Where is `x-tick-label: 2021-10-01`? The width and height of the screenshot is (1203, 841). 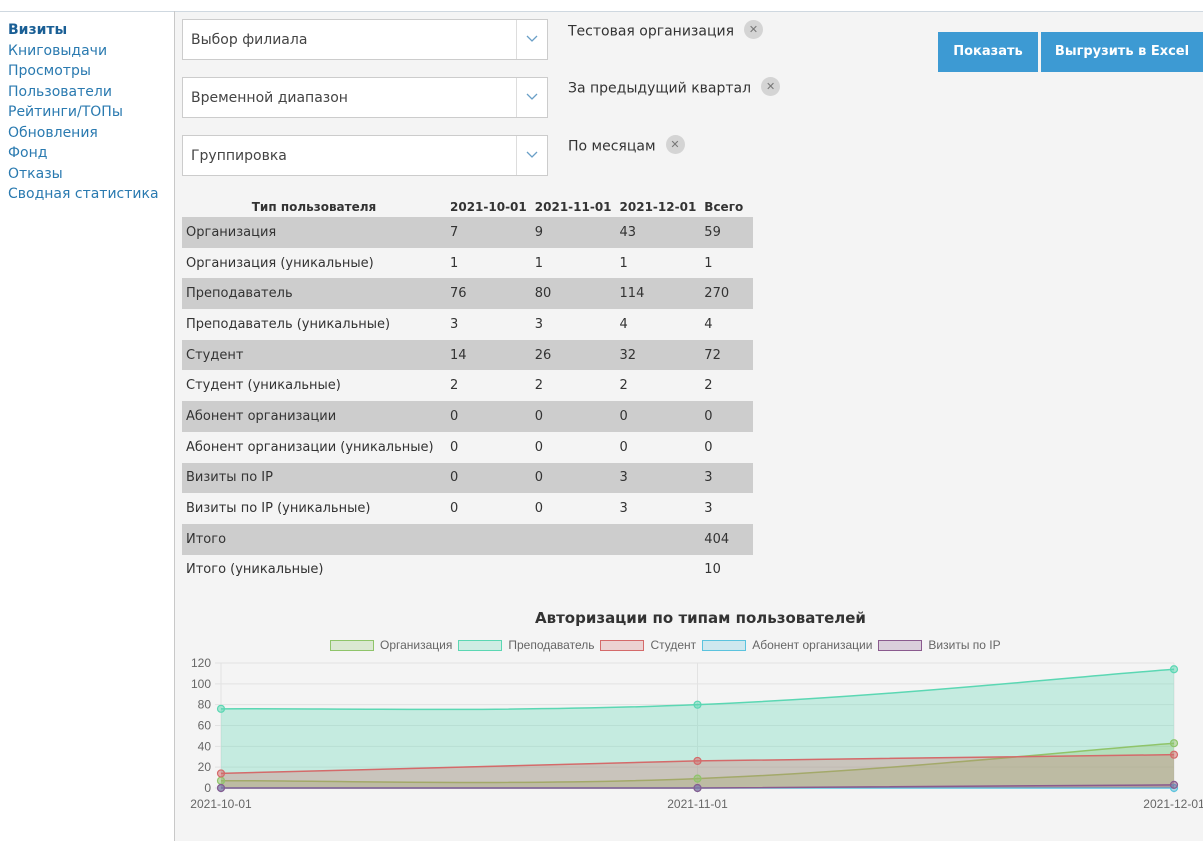
x-tick-label: 2021-10-01 is located at coordinates (221, 804).